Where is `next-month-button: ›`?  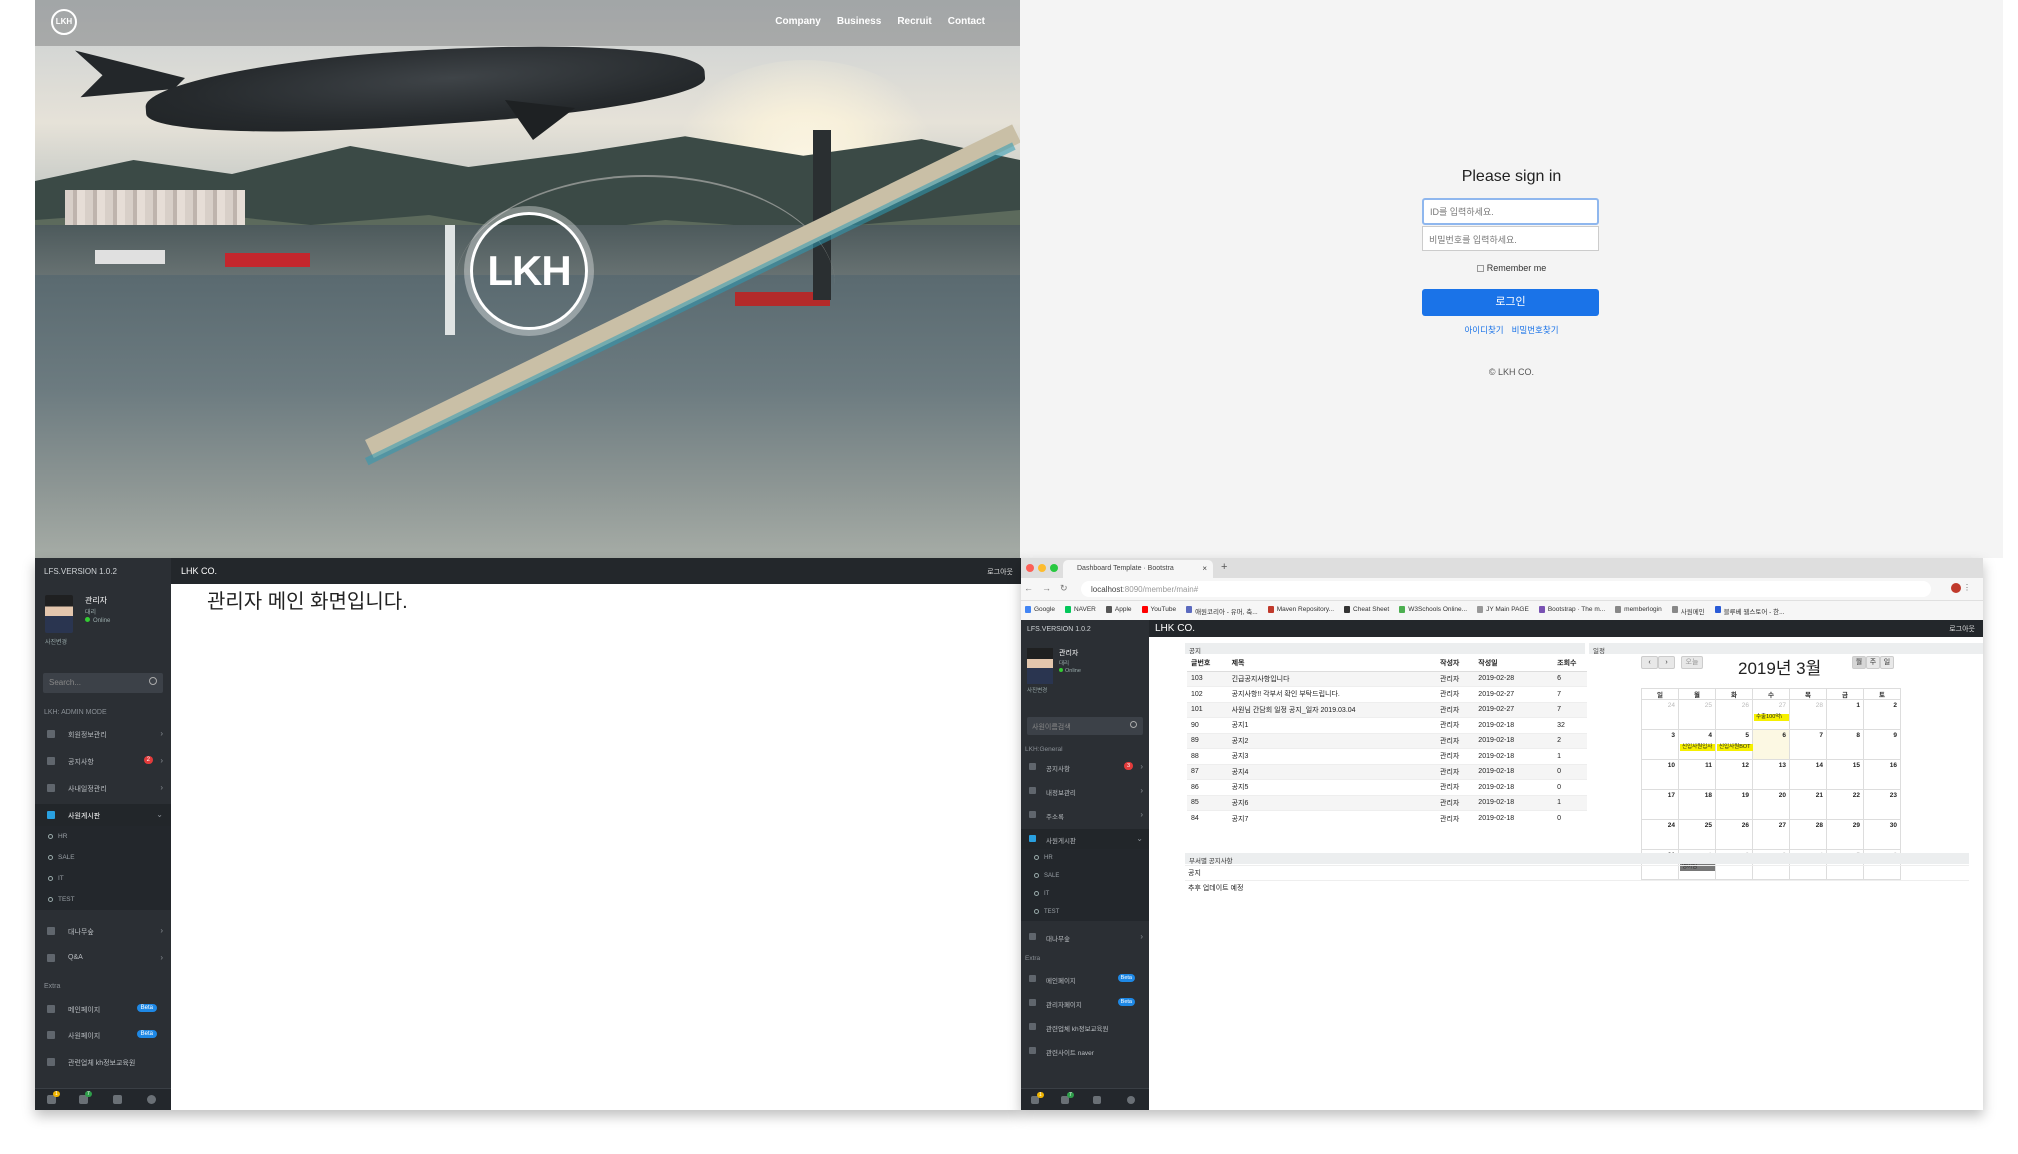
next-month-button: › is located at coordinates (1666, 662).